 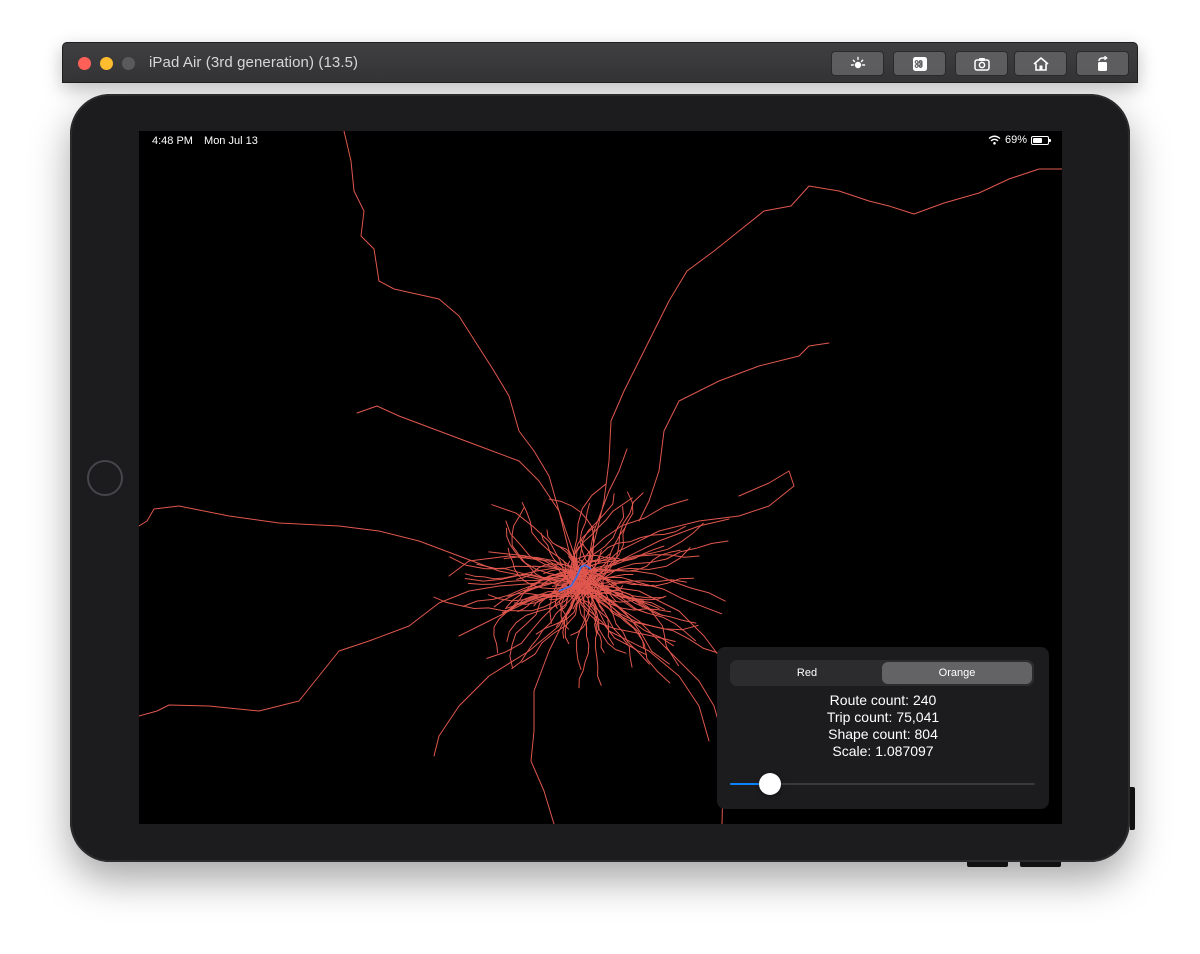 I want to click on command-button, so click(x=919, y=63).